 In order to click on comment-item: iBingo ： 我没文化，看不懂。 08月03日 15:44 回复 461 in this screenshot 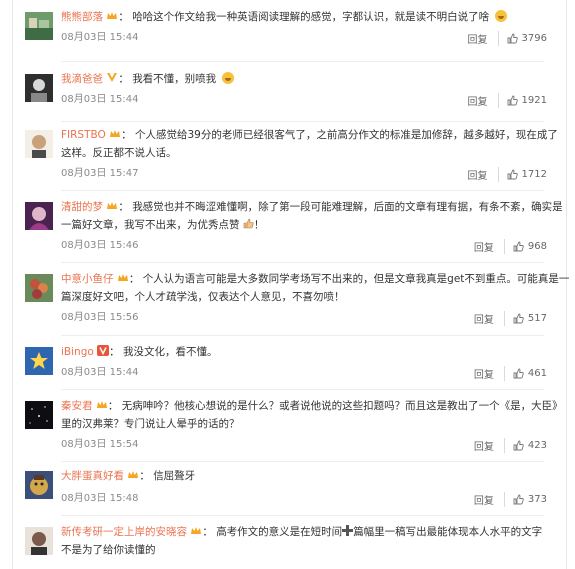, I will do `click(290, 365)`.